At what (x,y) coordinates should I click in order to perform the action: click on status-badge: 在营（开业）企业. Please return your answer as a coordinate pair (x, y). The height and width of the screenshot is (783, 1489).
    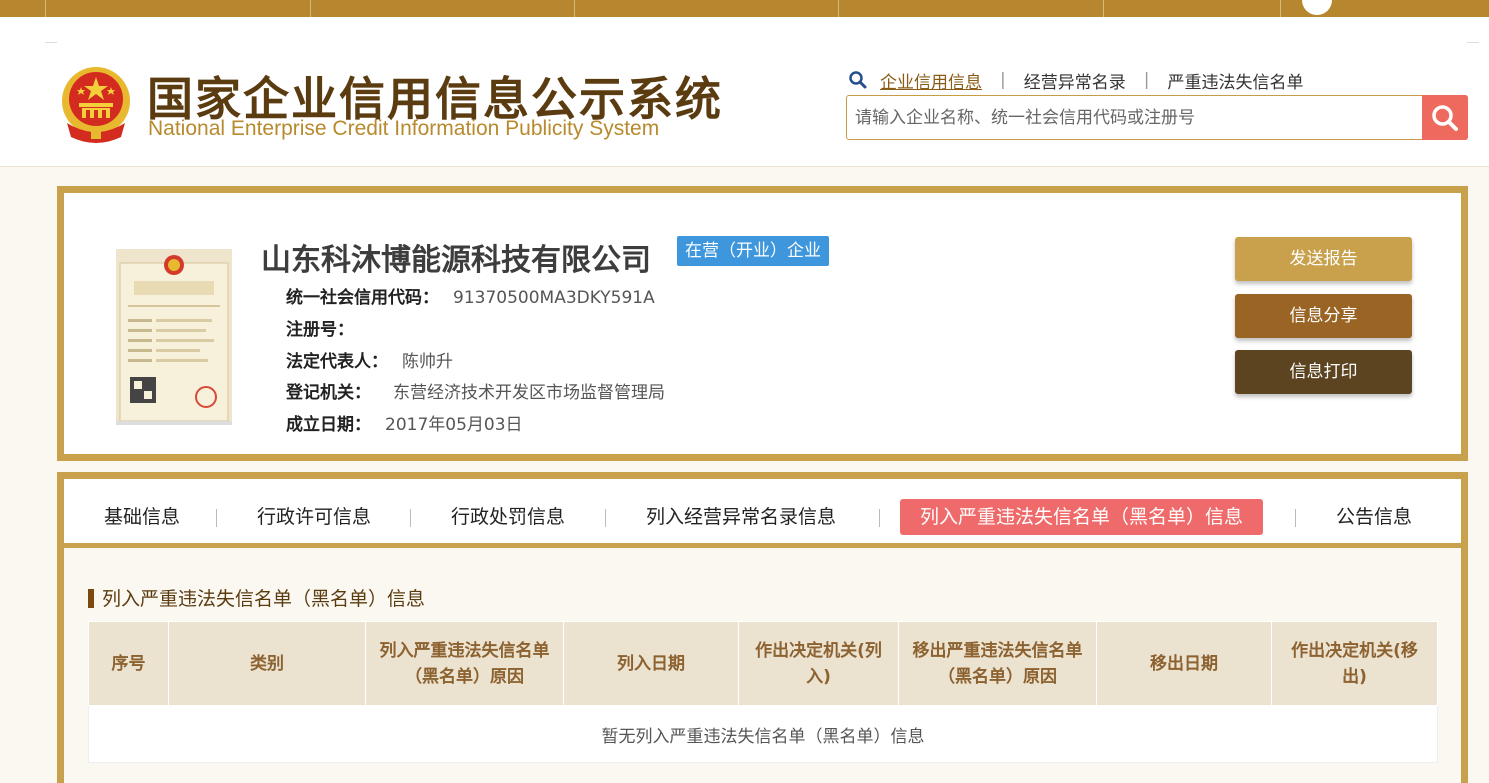
    Looking at the image, I should click on (753, 251).